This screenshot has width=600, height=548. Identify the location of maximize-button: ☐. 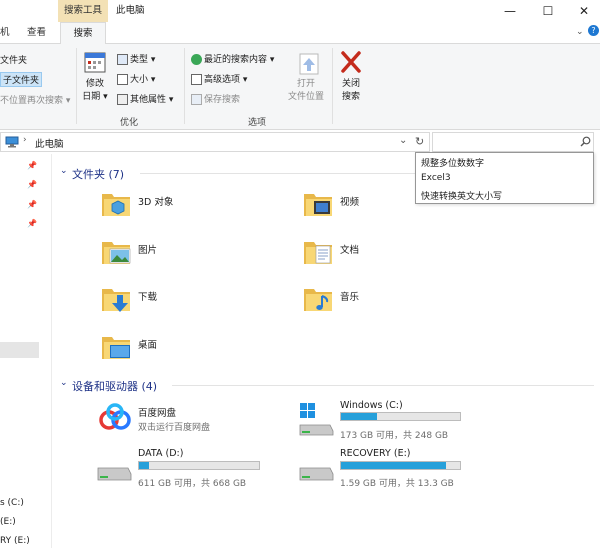
(548, 11).